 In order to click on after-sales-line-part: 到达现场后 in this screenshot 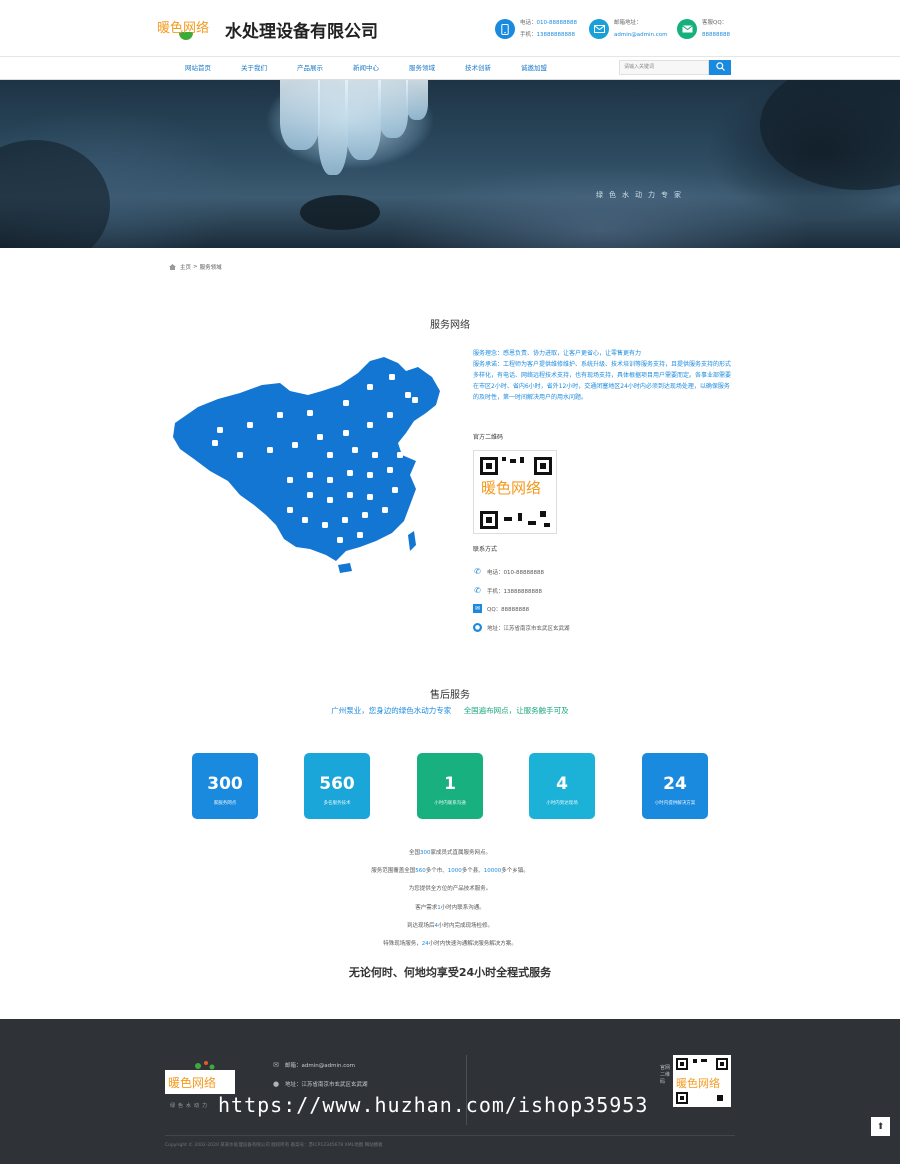, I will do `click(420, 925)`.